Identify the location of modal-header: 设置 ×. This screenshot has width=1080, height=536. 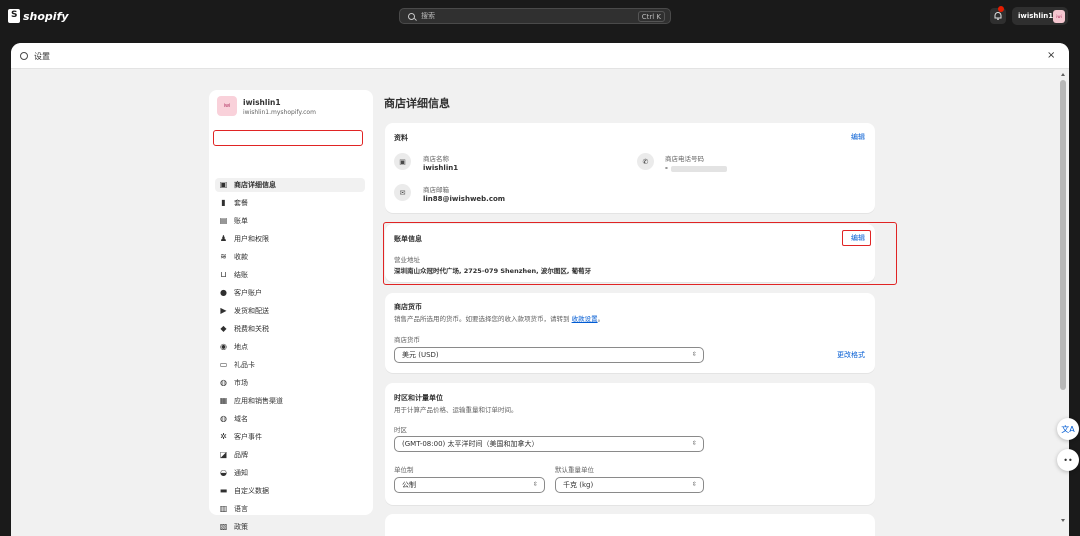
(540, 56).